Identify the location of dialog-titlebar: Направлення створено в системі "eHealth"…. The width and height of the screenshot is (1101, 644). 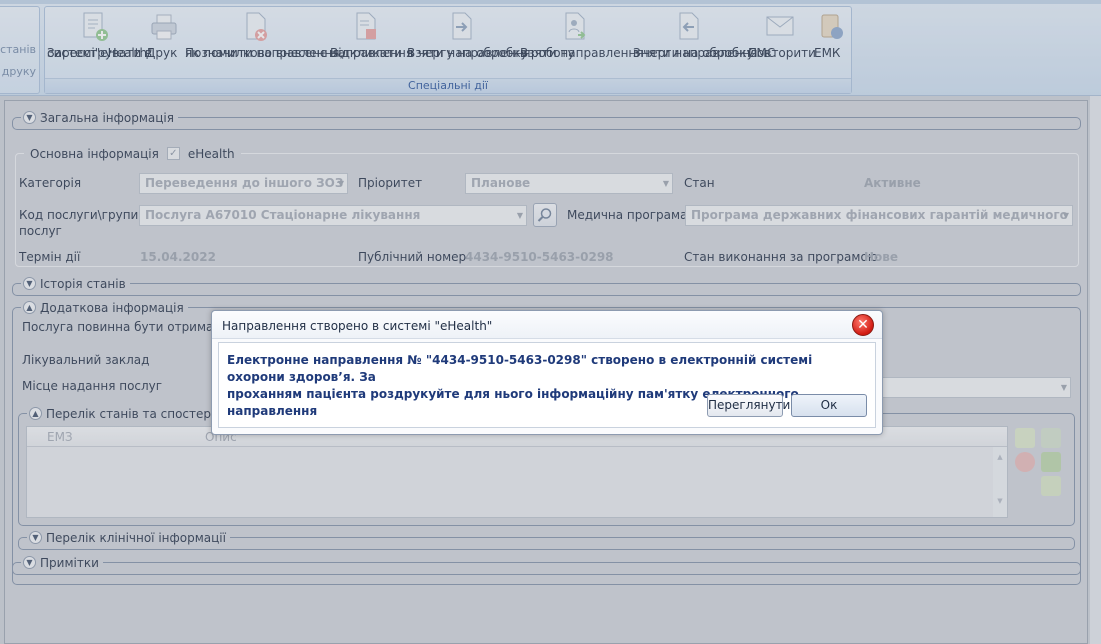
(547, 325).